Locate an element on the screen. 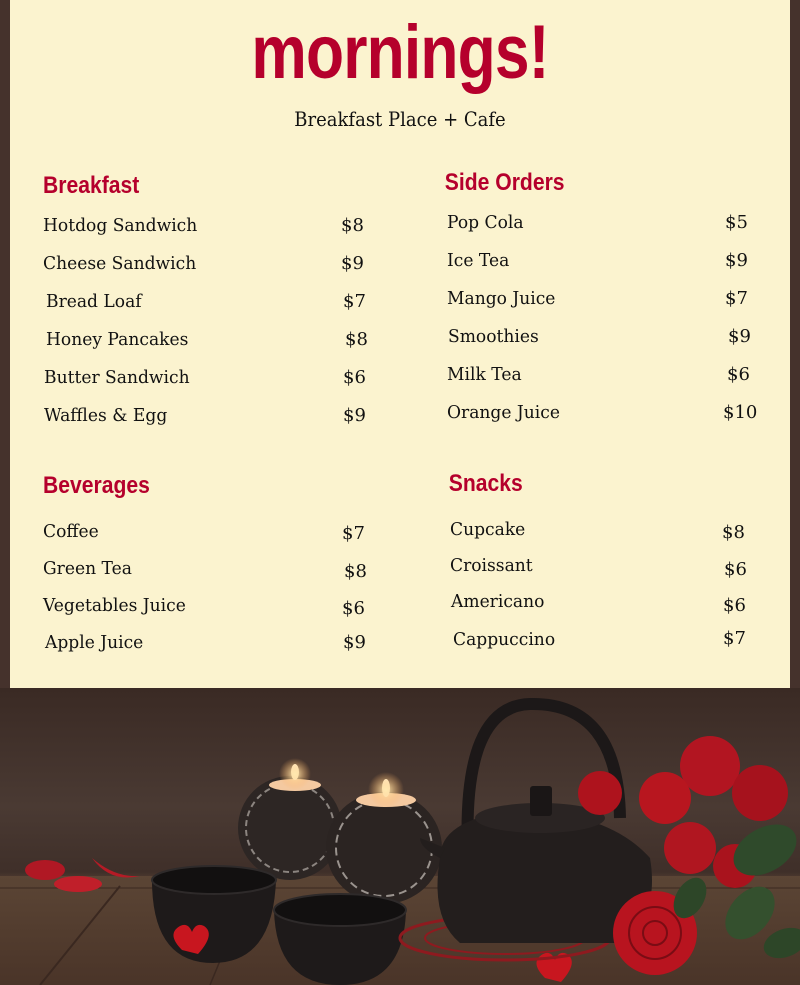 The width and height of the screenshot is (800, 985). item-name: Hotdog Sandwich is located at coordinates (120, 225).